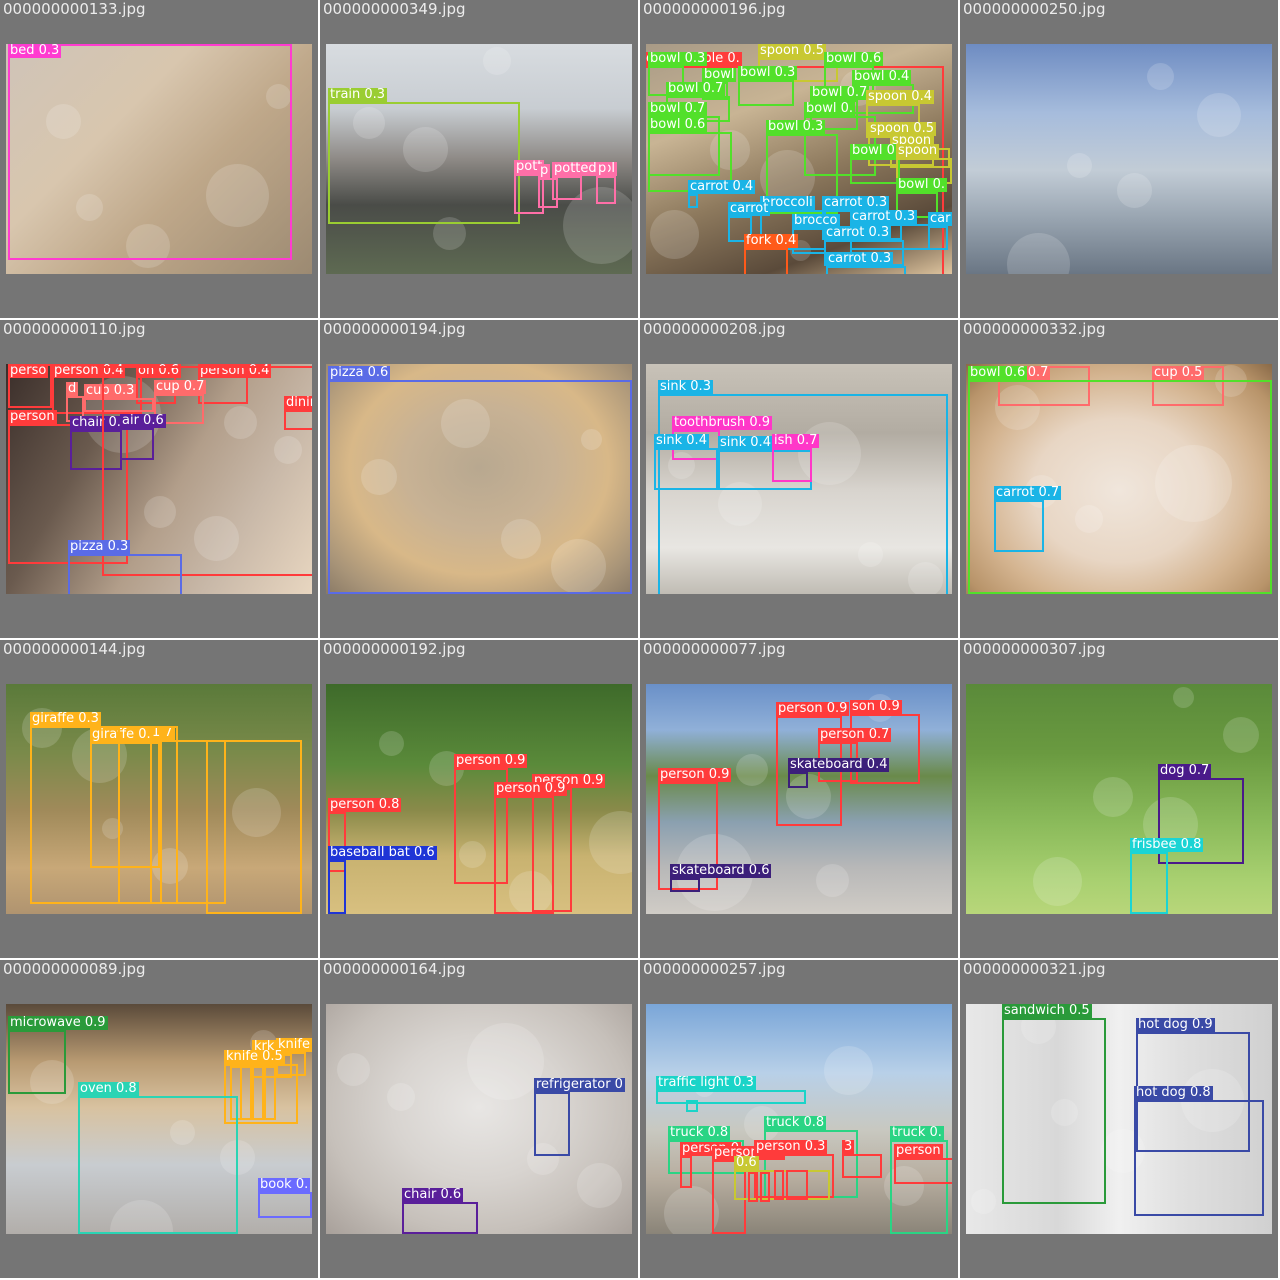 The width and height of the screenshot is (1280, 1280). Describe the element at coordinates (685, 386) in the screenshot. I see `detection-label: sink 0.3` at that location.